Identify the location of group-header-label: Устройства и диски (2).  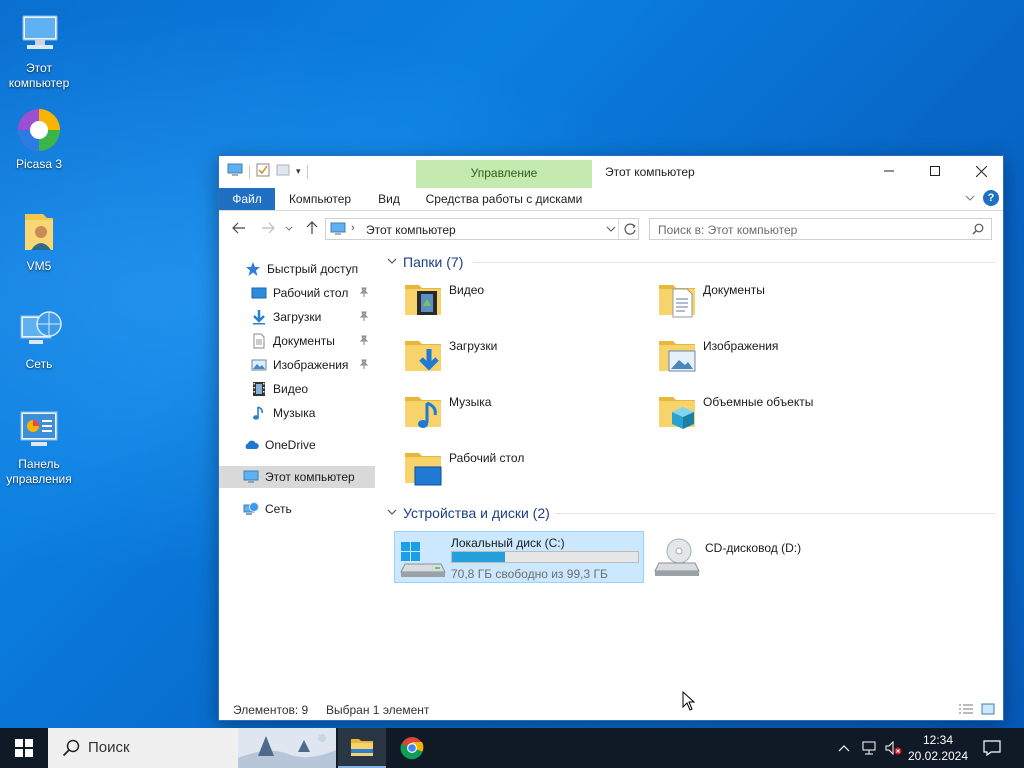
(476, 513).